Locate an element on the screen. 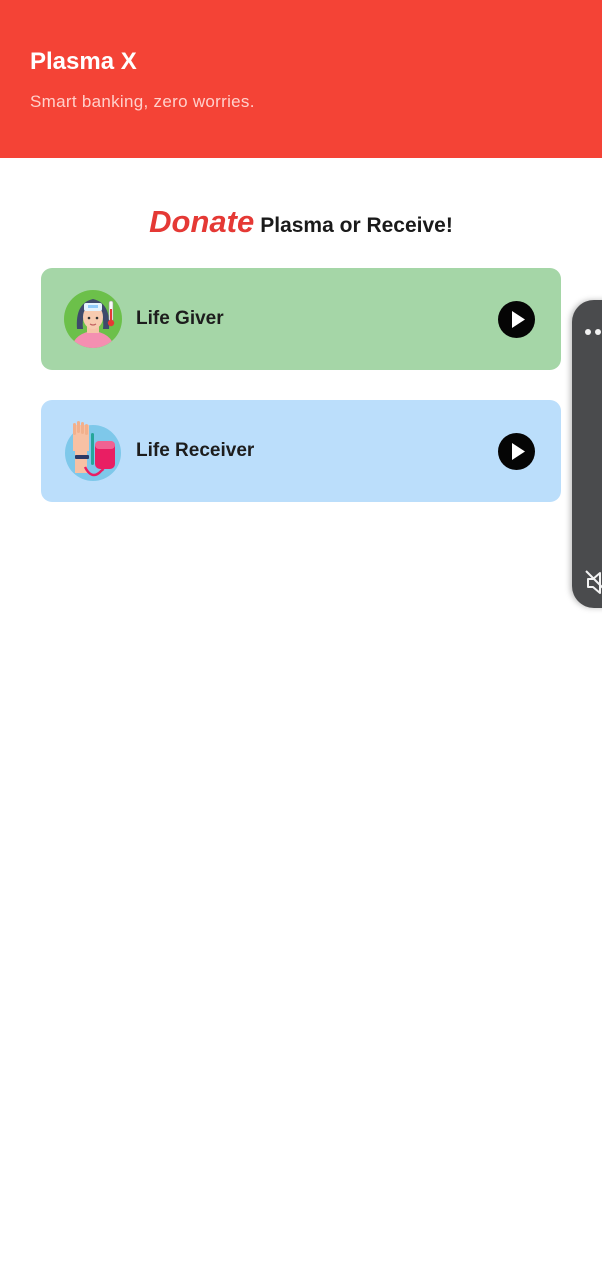  life-receiver-label: Life Receiver is located at coordinates (195, 450).